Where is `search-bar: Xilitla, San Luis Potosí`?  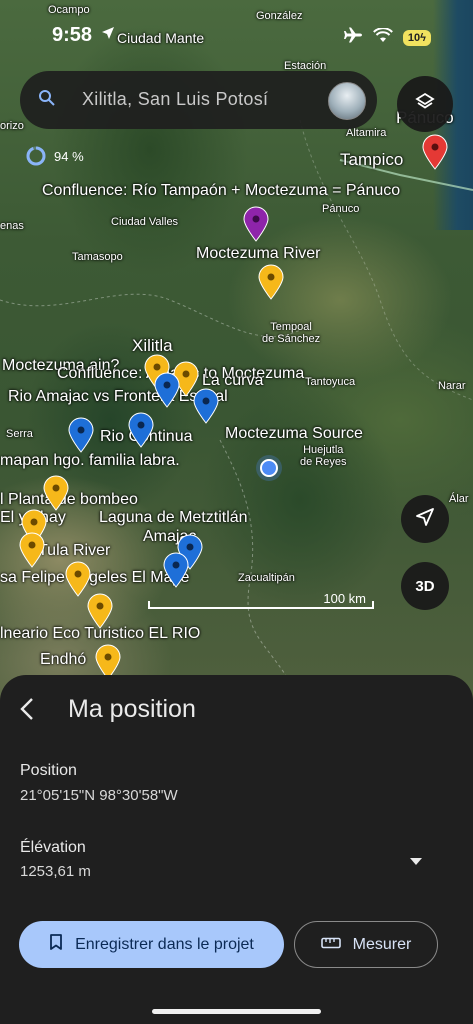 search-bar: Xilitla, San Luis Potosí is located at coordinates (198, 100).